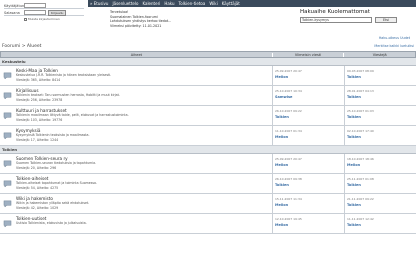  I want to click on login-button: Kirjaudu, so click(57, 12).